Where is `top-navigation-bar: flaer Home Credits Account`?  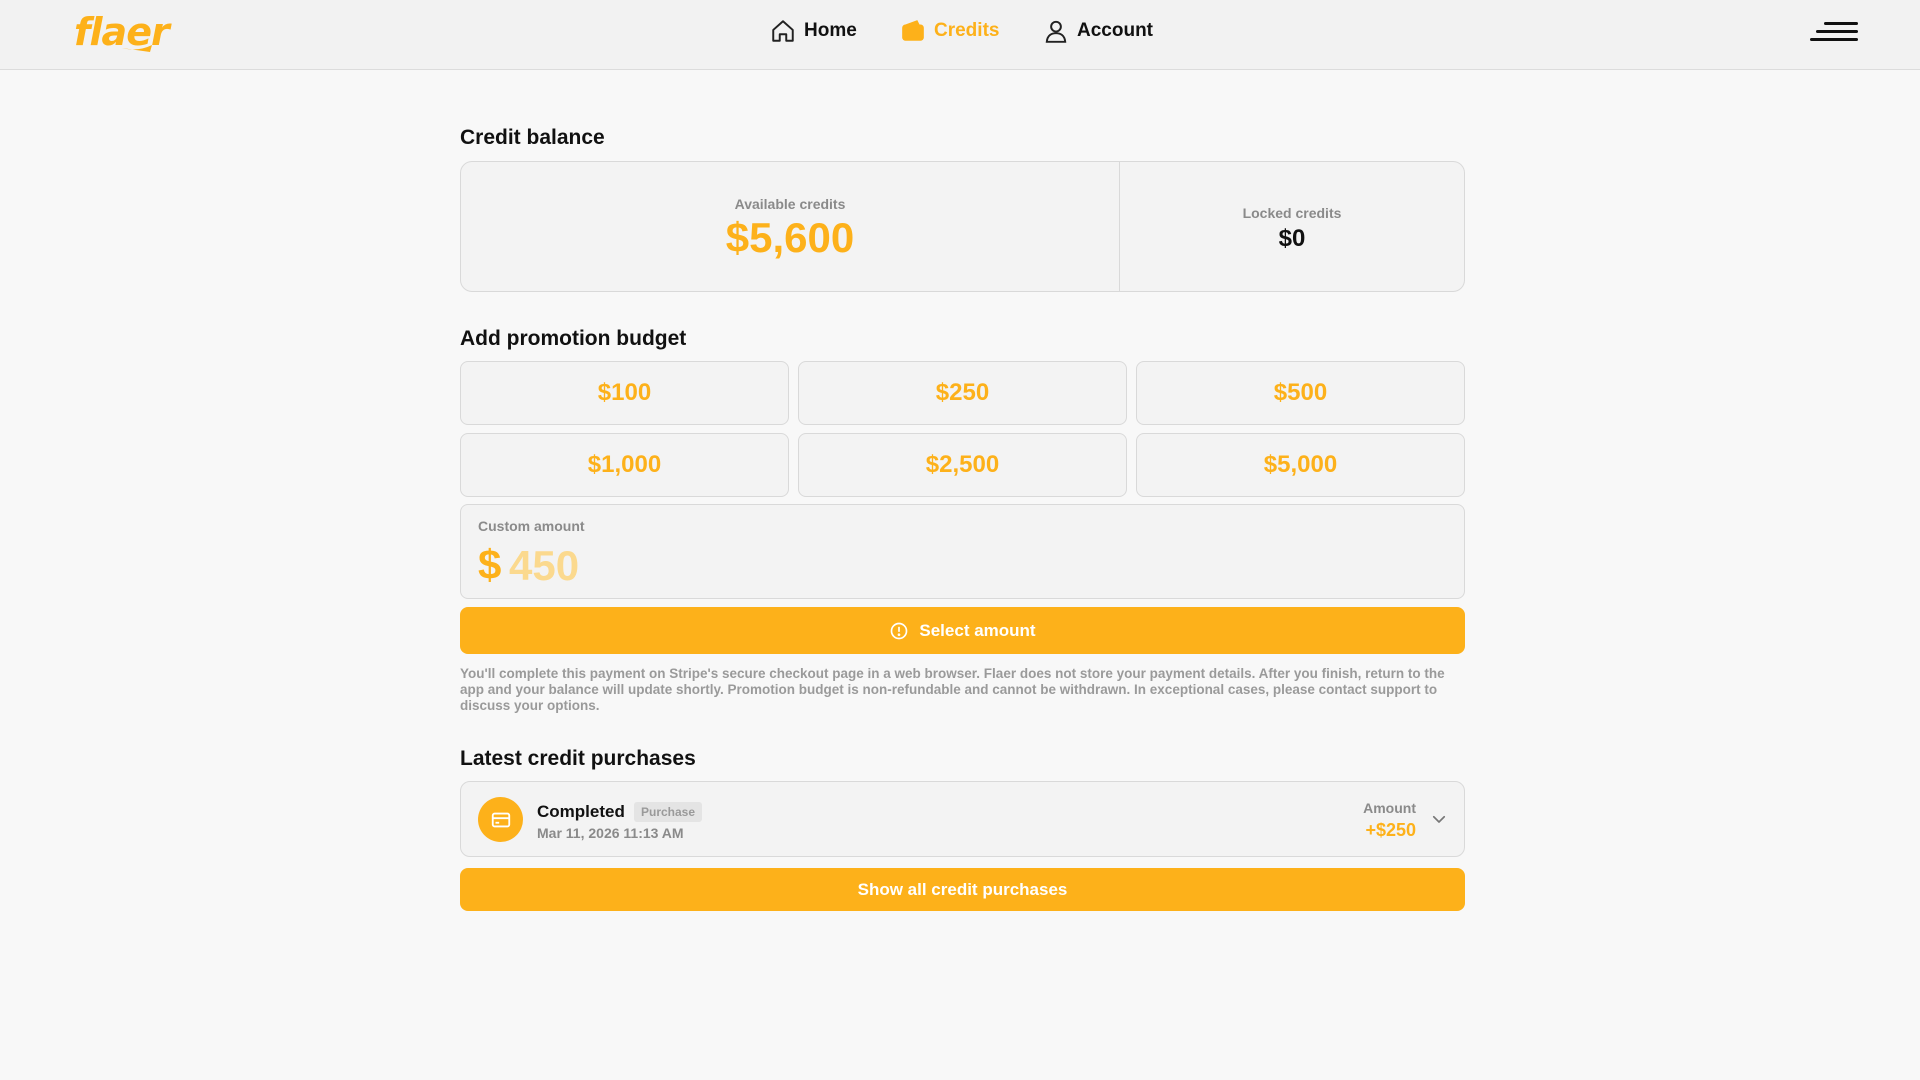
top-navigation-bar: flaer Home Credits Account is located at coordinates (960, 35).